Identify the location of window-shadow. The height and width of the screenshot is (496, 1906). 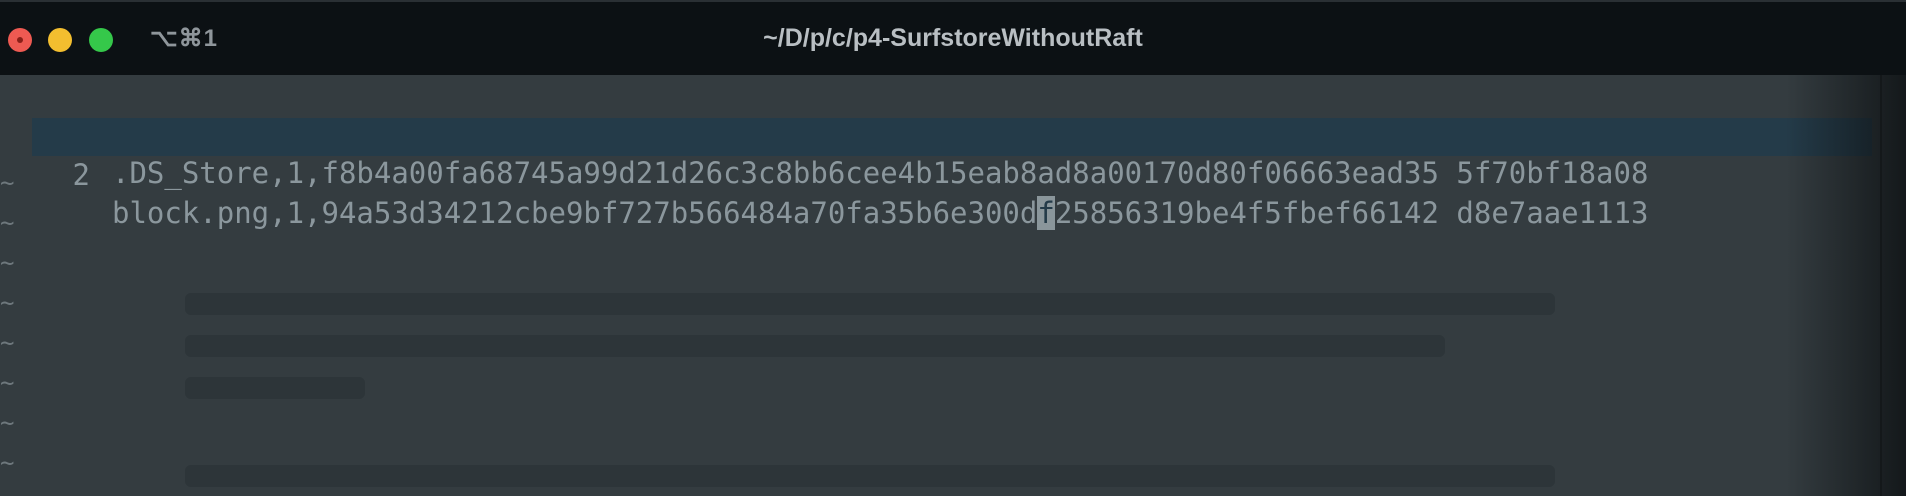
(1846, 285).